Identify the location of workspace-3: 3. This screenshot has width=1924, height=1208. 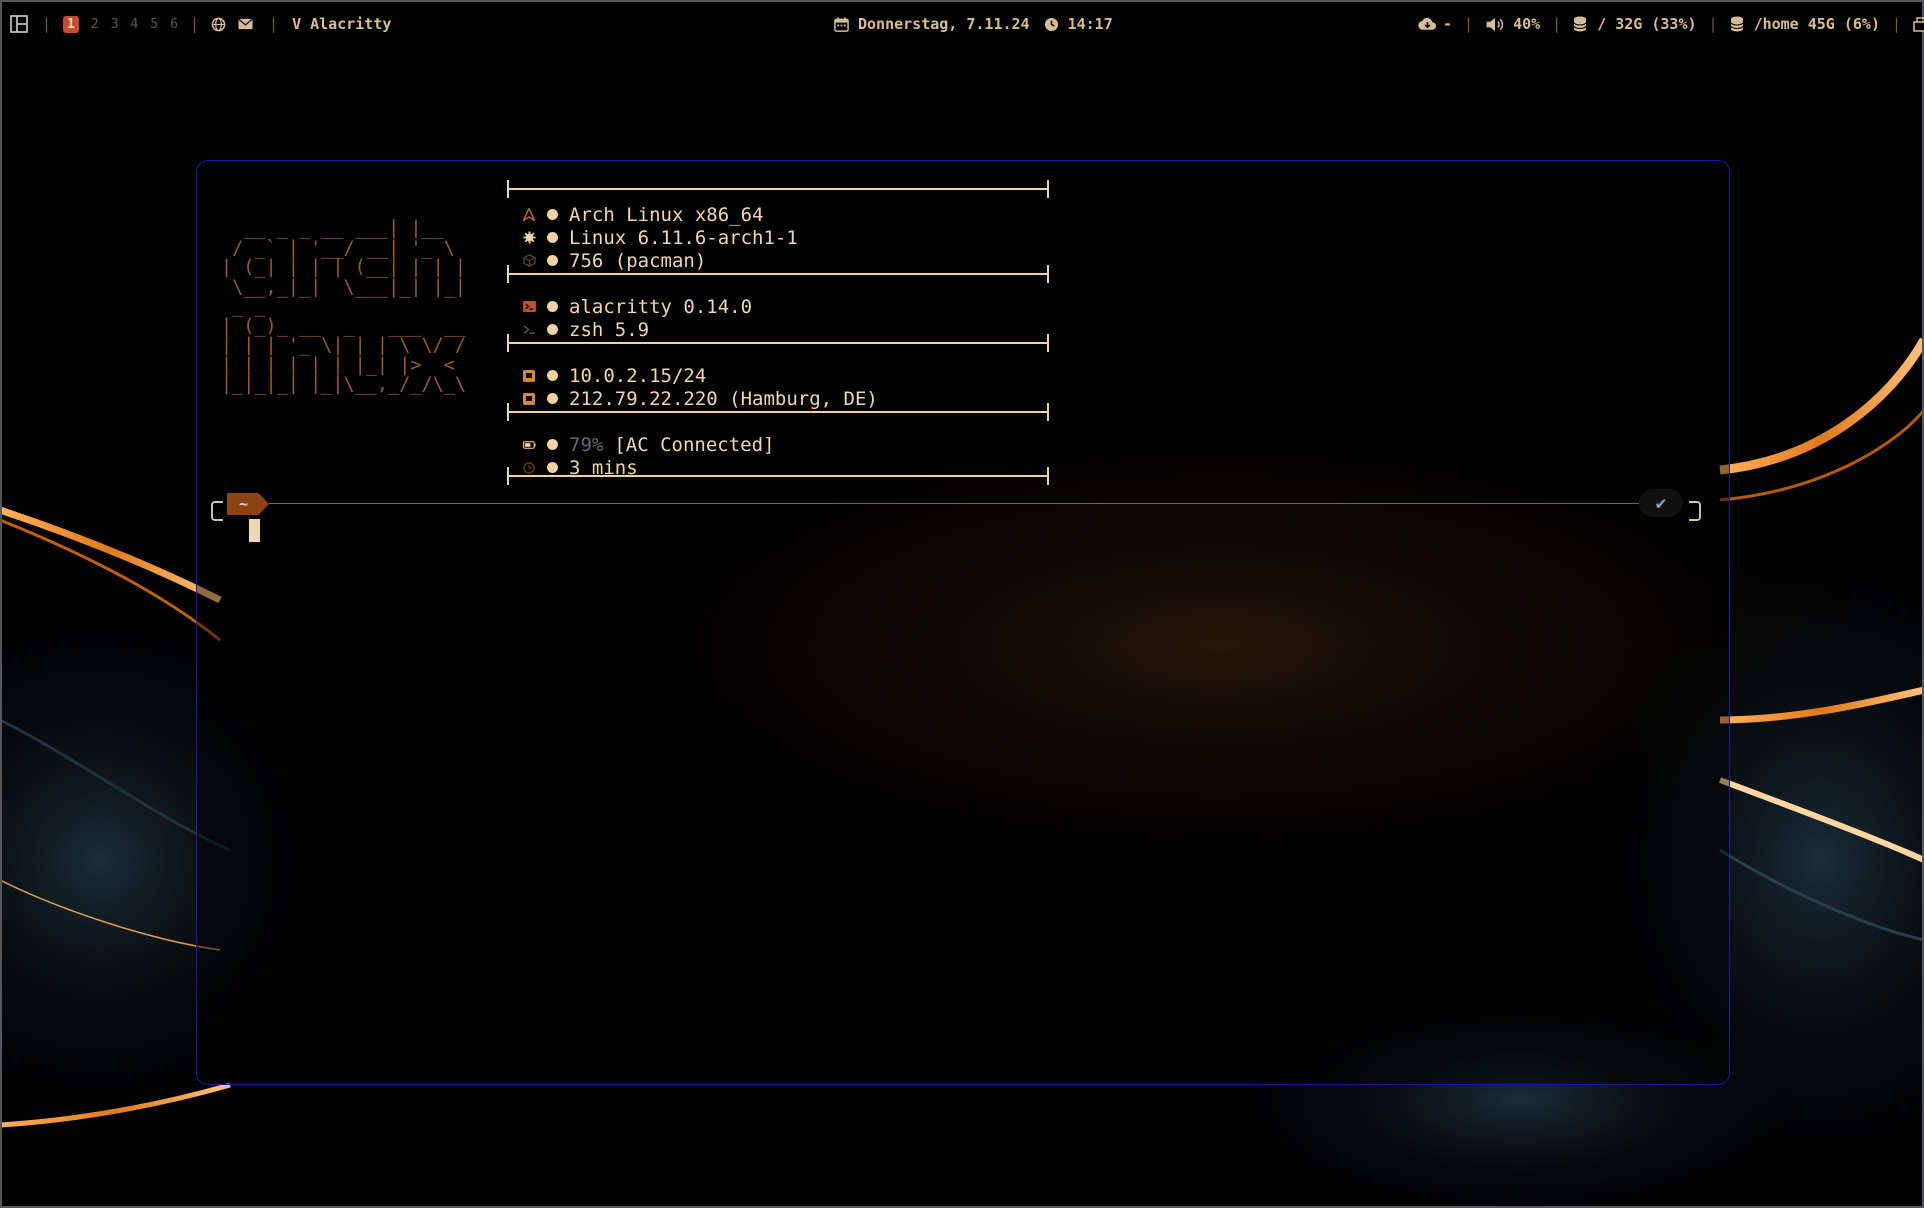
(115, 24).